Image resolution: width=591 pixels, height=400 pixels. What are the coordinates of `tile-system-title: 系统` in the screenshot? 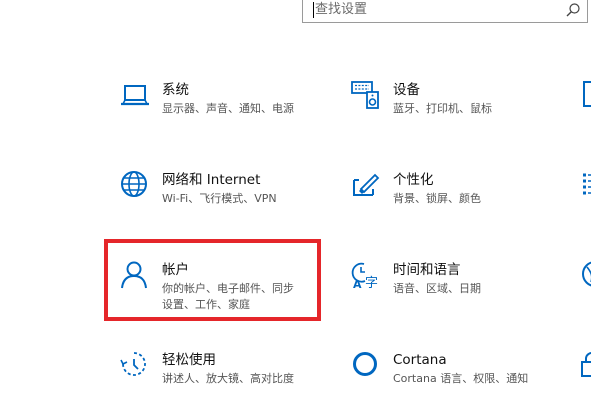 It's located at (175, 90).